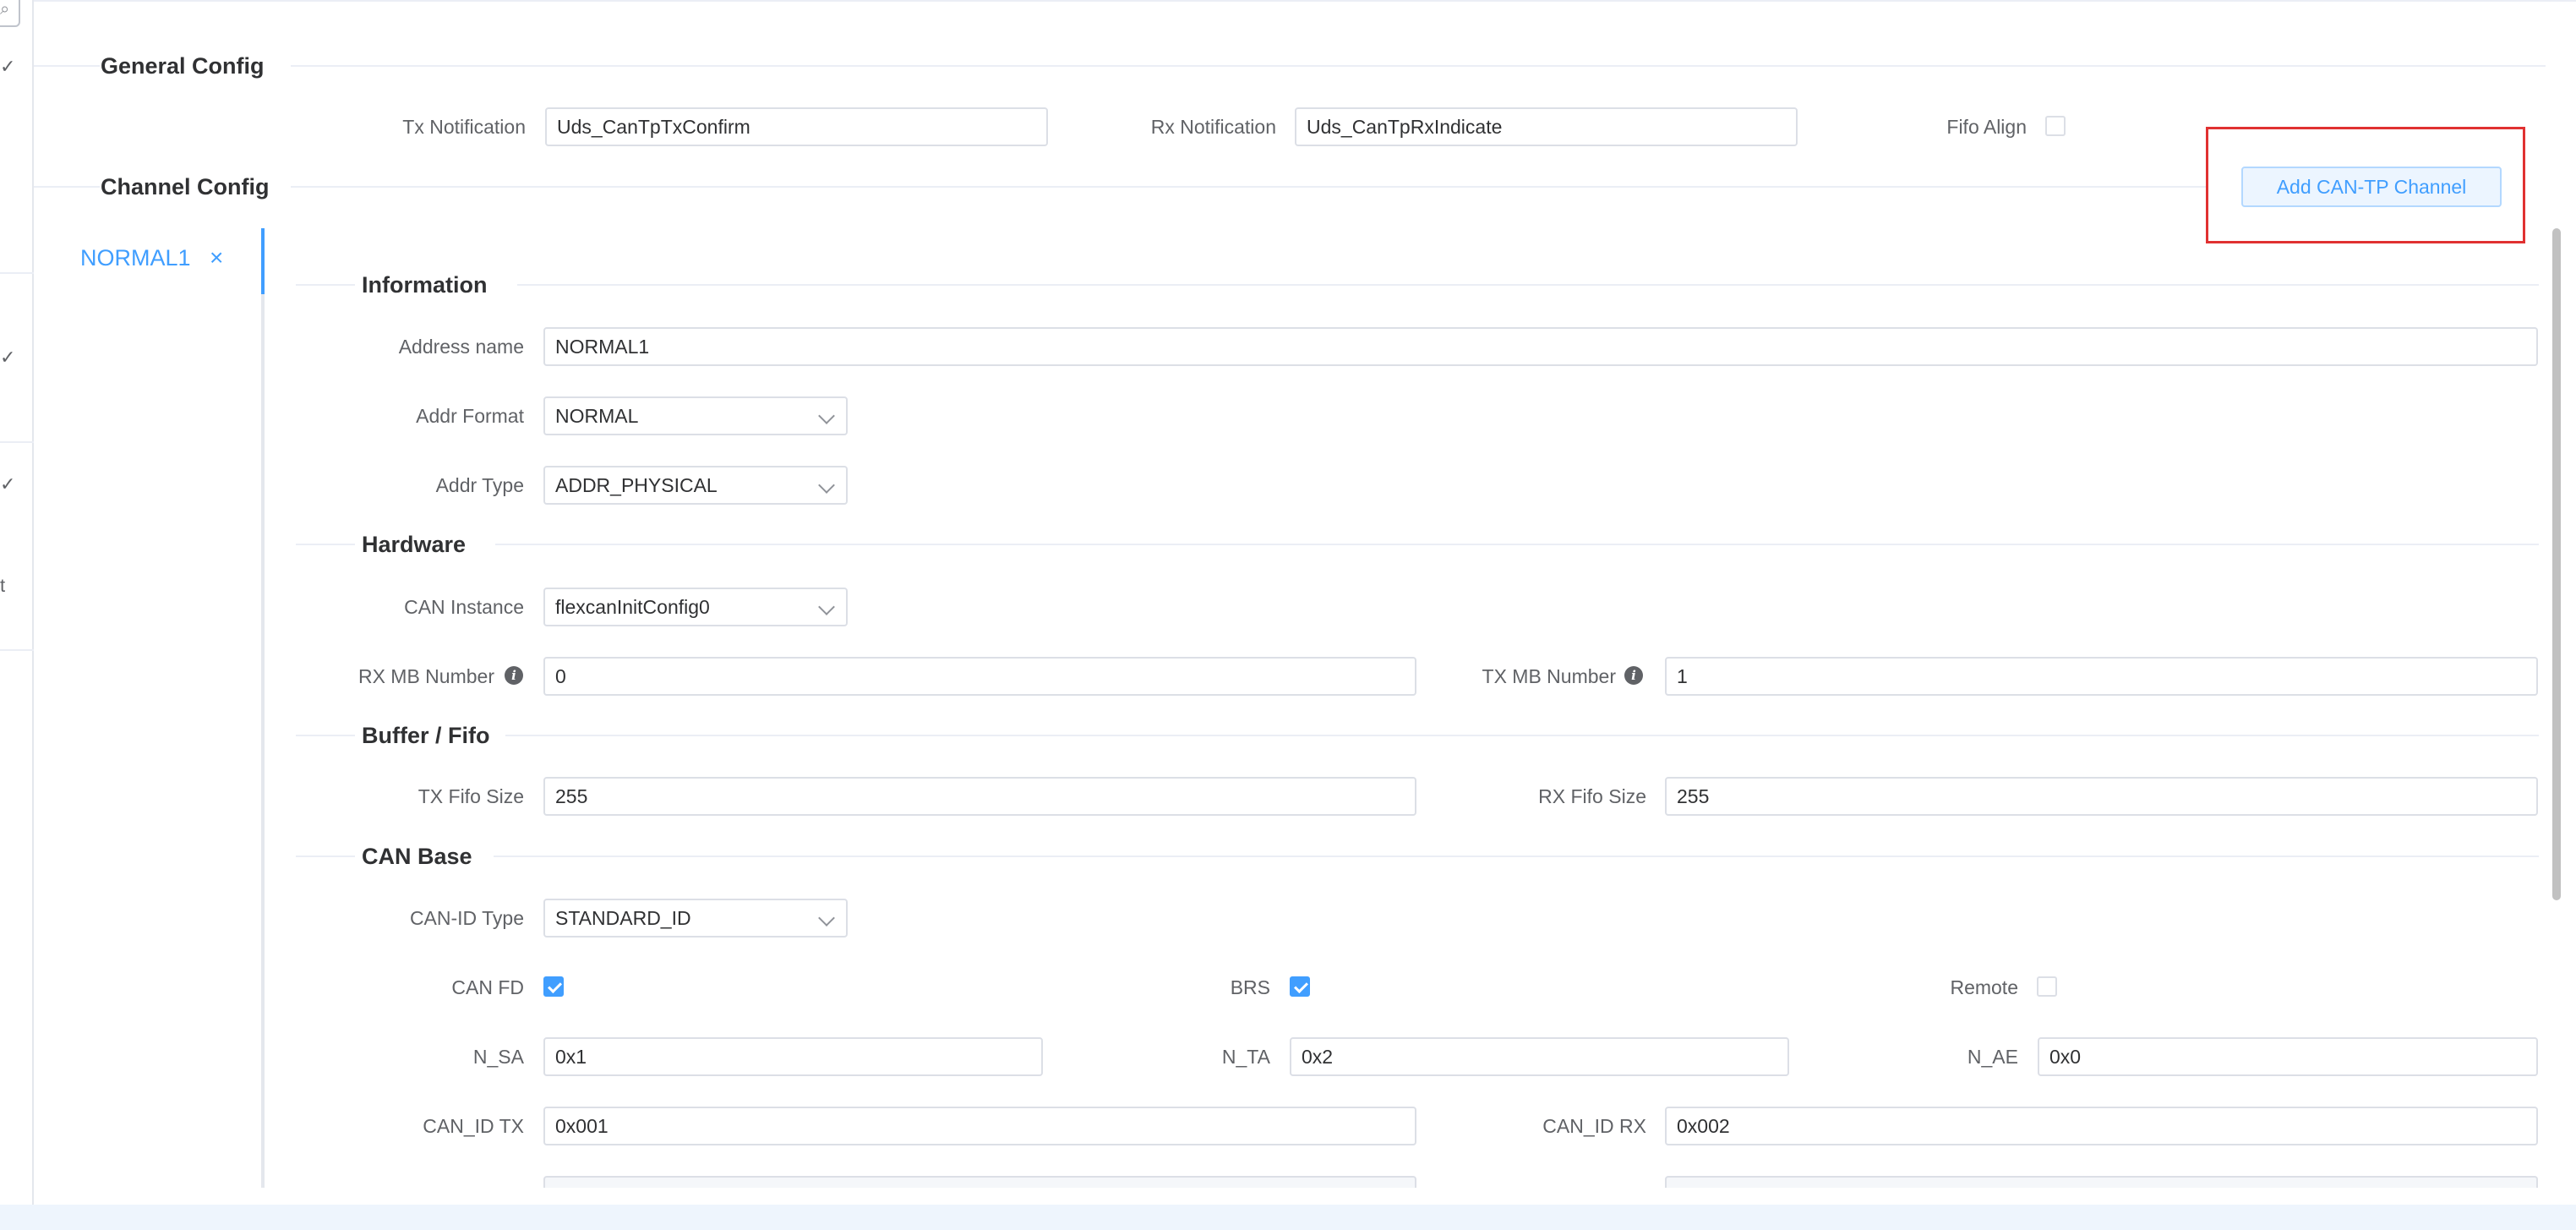 The width and height of the screenshot is (2576, 1230). I want to click on n-ae-label: N_AE, so click(1992, 1057).